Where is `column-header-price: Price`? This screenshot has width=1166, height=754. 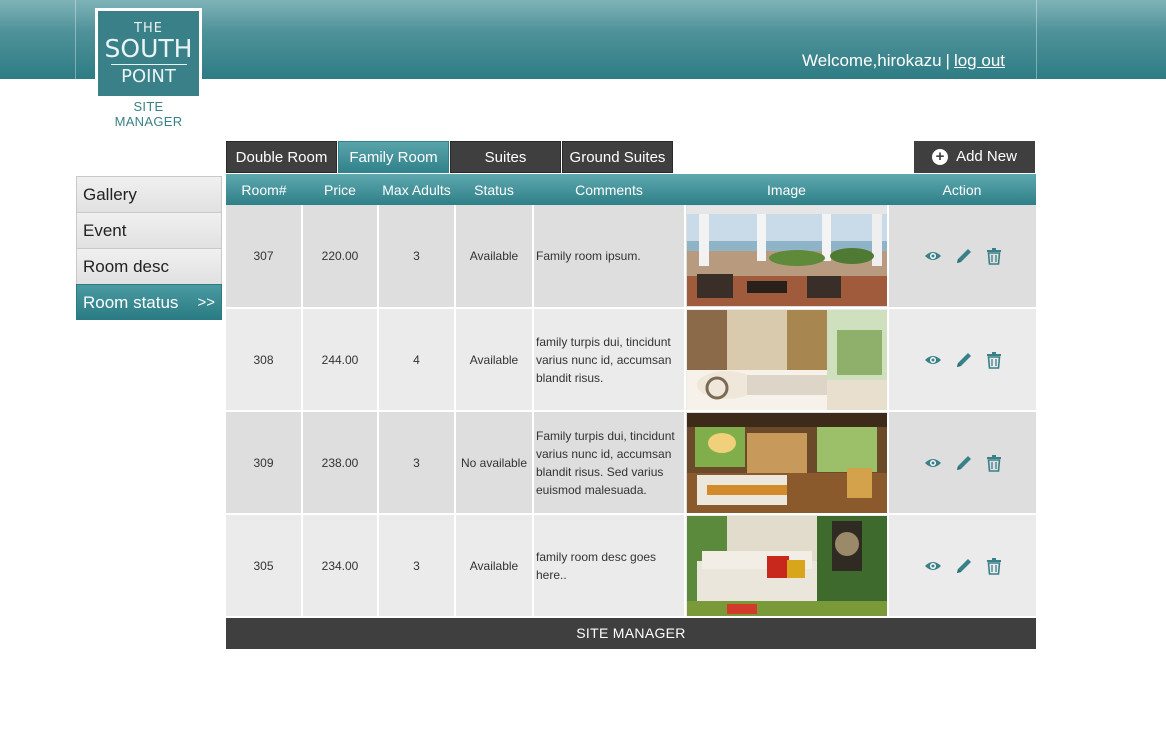
column-header-price: Price is located at coordinates (340, 189).